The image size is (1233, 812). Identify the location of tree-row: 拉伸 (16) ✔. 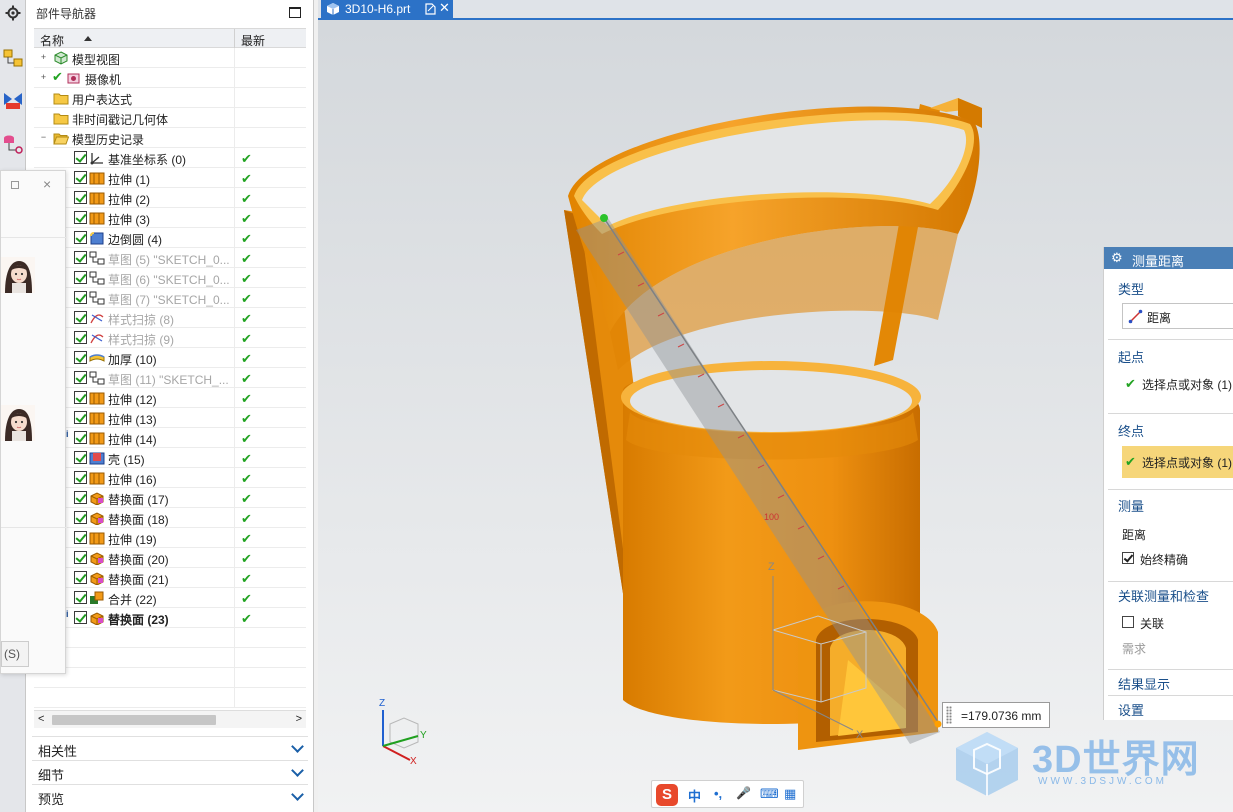
(170, 478).